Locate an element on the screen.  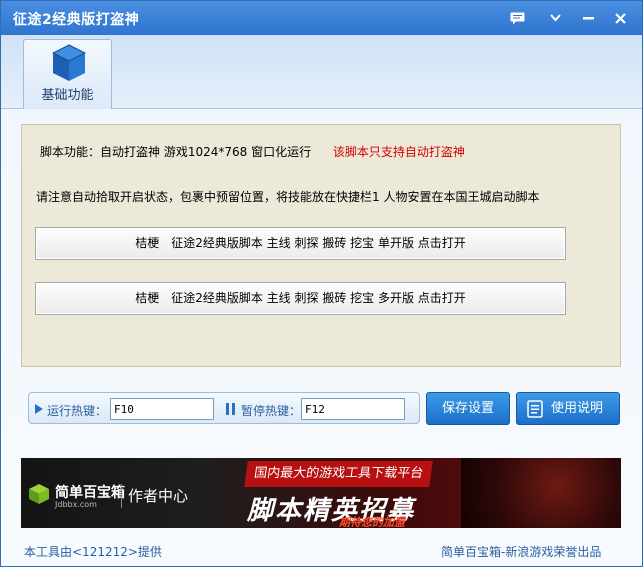
function-description: 脚本功能：自动打盗神 游戏1024*768 窗口化运行 该脚本只支持自动打盗神 is located at coordinates (252, 151).